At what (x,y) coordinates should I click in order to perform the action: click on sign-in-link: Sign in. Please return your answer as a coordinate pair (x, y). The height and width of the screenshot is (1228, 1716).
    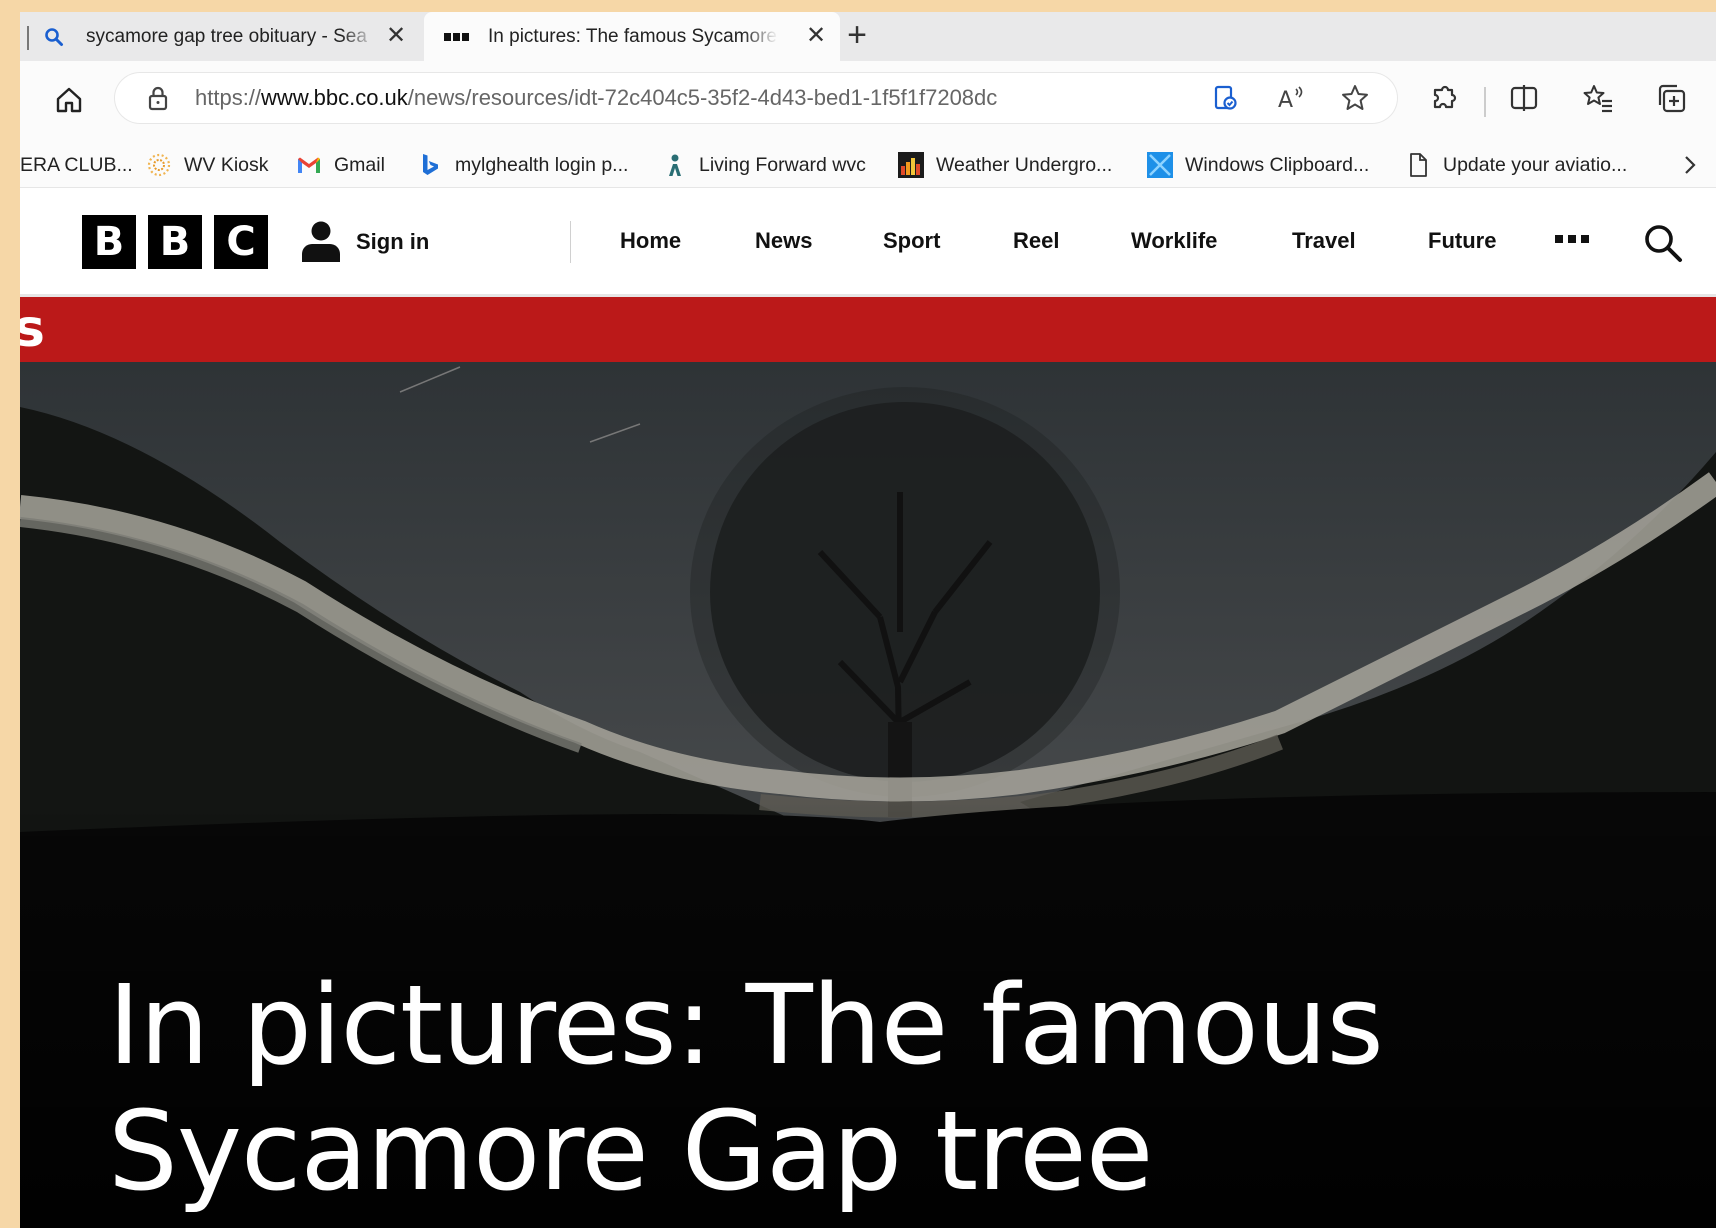
    Looking at the image, I should click on (364, 242).